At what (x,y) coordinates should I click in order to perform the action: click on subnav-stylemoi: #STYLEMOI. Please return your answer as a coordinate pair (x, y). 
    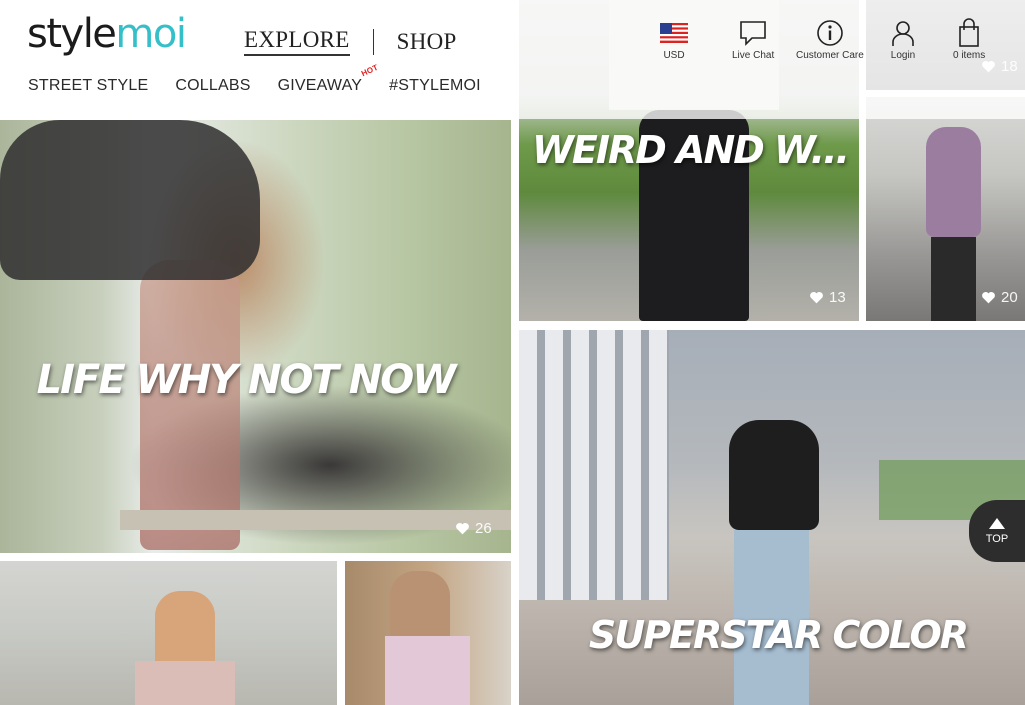
    Looking at the image, I should click on (435, 86).